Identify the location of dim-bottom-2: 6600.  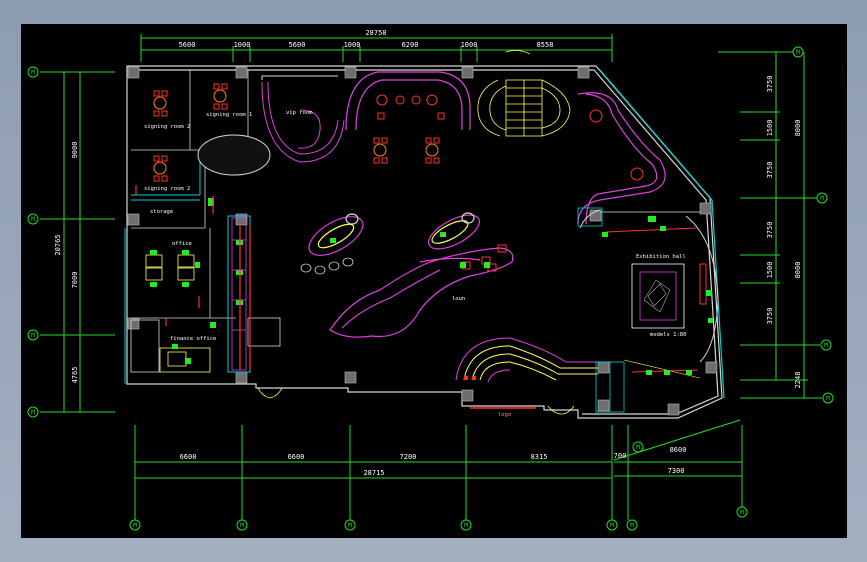
(296, 457).